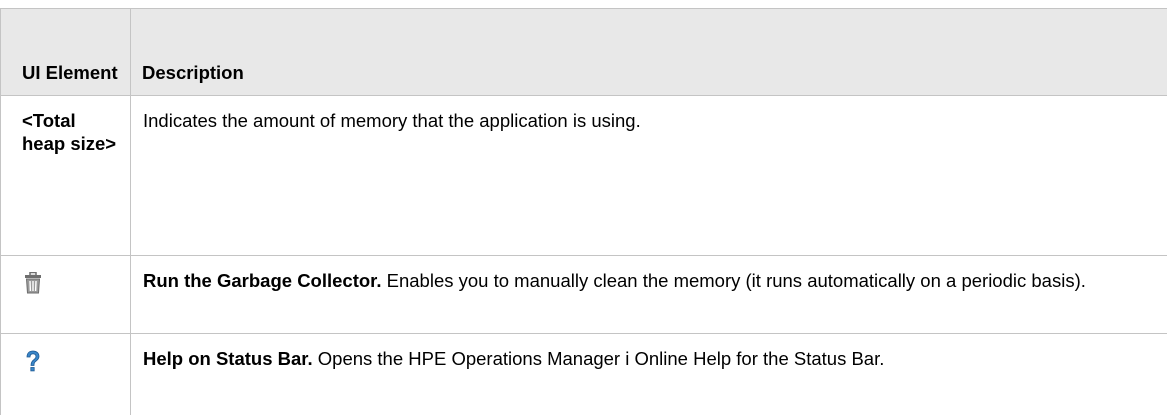 The image size is (1167, 415). What do you see at coordinates (228, 358) in the screenshot?
I see `description-lead: Help on Status Bar.` at bounding box center [228, 358].